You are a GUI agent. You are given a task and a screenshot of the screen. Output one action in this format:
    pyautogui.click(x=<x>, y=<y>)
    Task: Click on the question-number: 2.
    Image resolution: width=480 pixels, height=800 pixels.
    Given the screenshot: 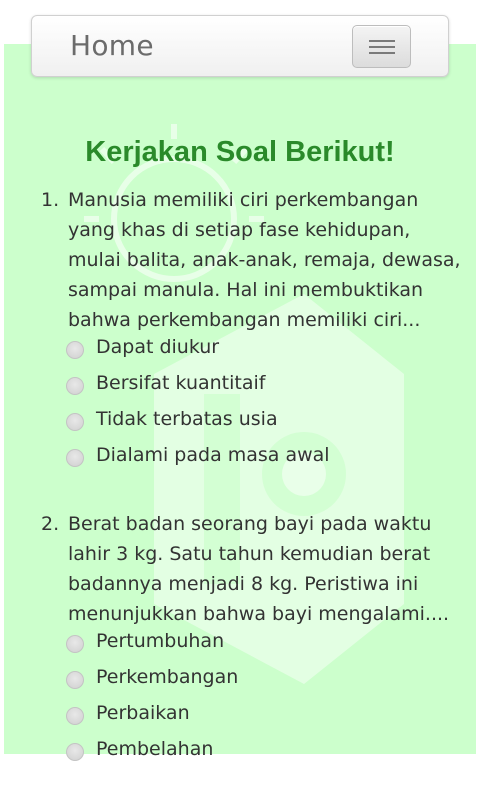 What is the action you would take?
    pyautogui.click(x=50, y=524)
    